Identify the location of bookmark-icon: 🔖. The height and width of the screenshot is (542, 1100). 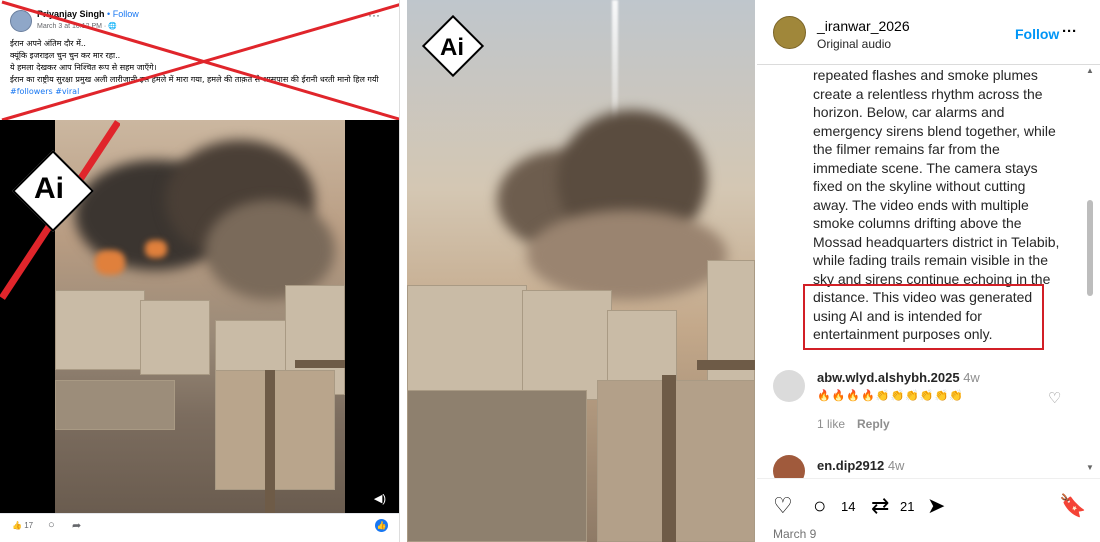
(1072, 506).